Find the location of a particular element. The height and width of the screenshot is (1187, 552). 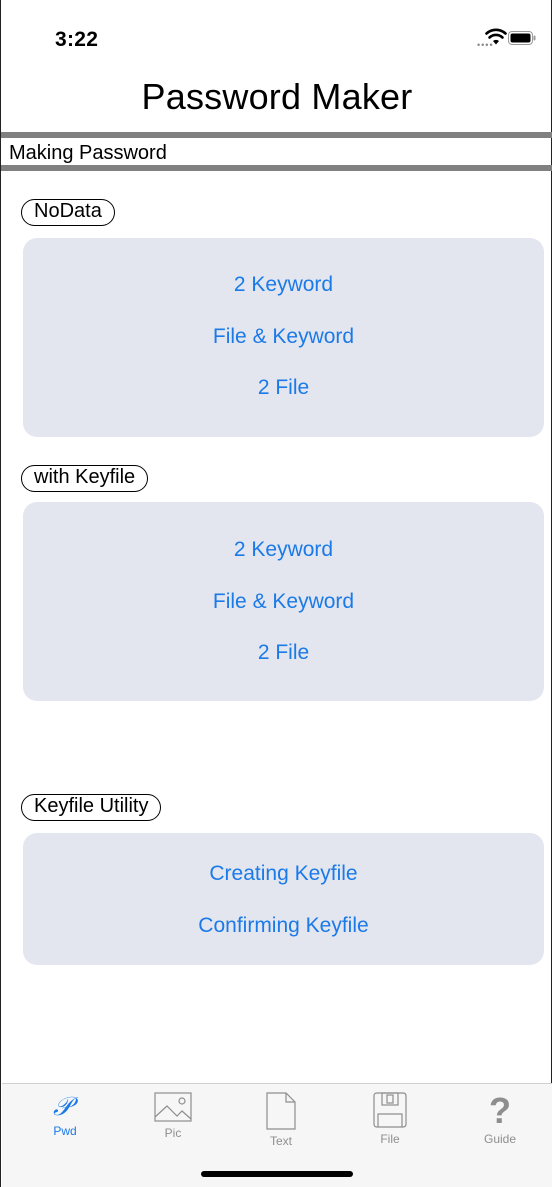

confirming-keyfile-button: Confirming Keyfile is located at coordinates (283, 926).